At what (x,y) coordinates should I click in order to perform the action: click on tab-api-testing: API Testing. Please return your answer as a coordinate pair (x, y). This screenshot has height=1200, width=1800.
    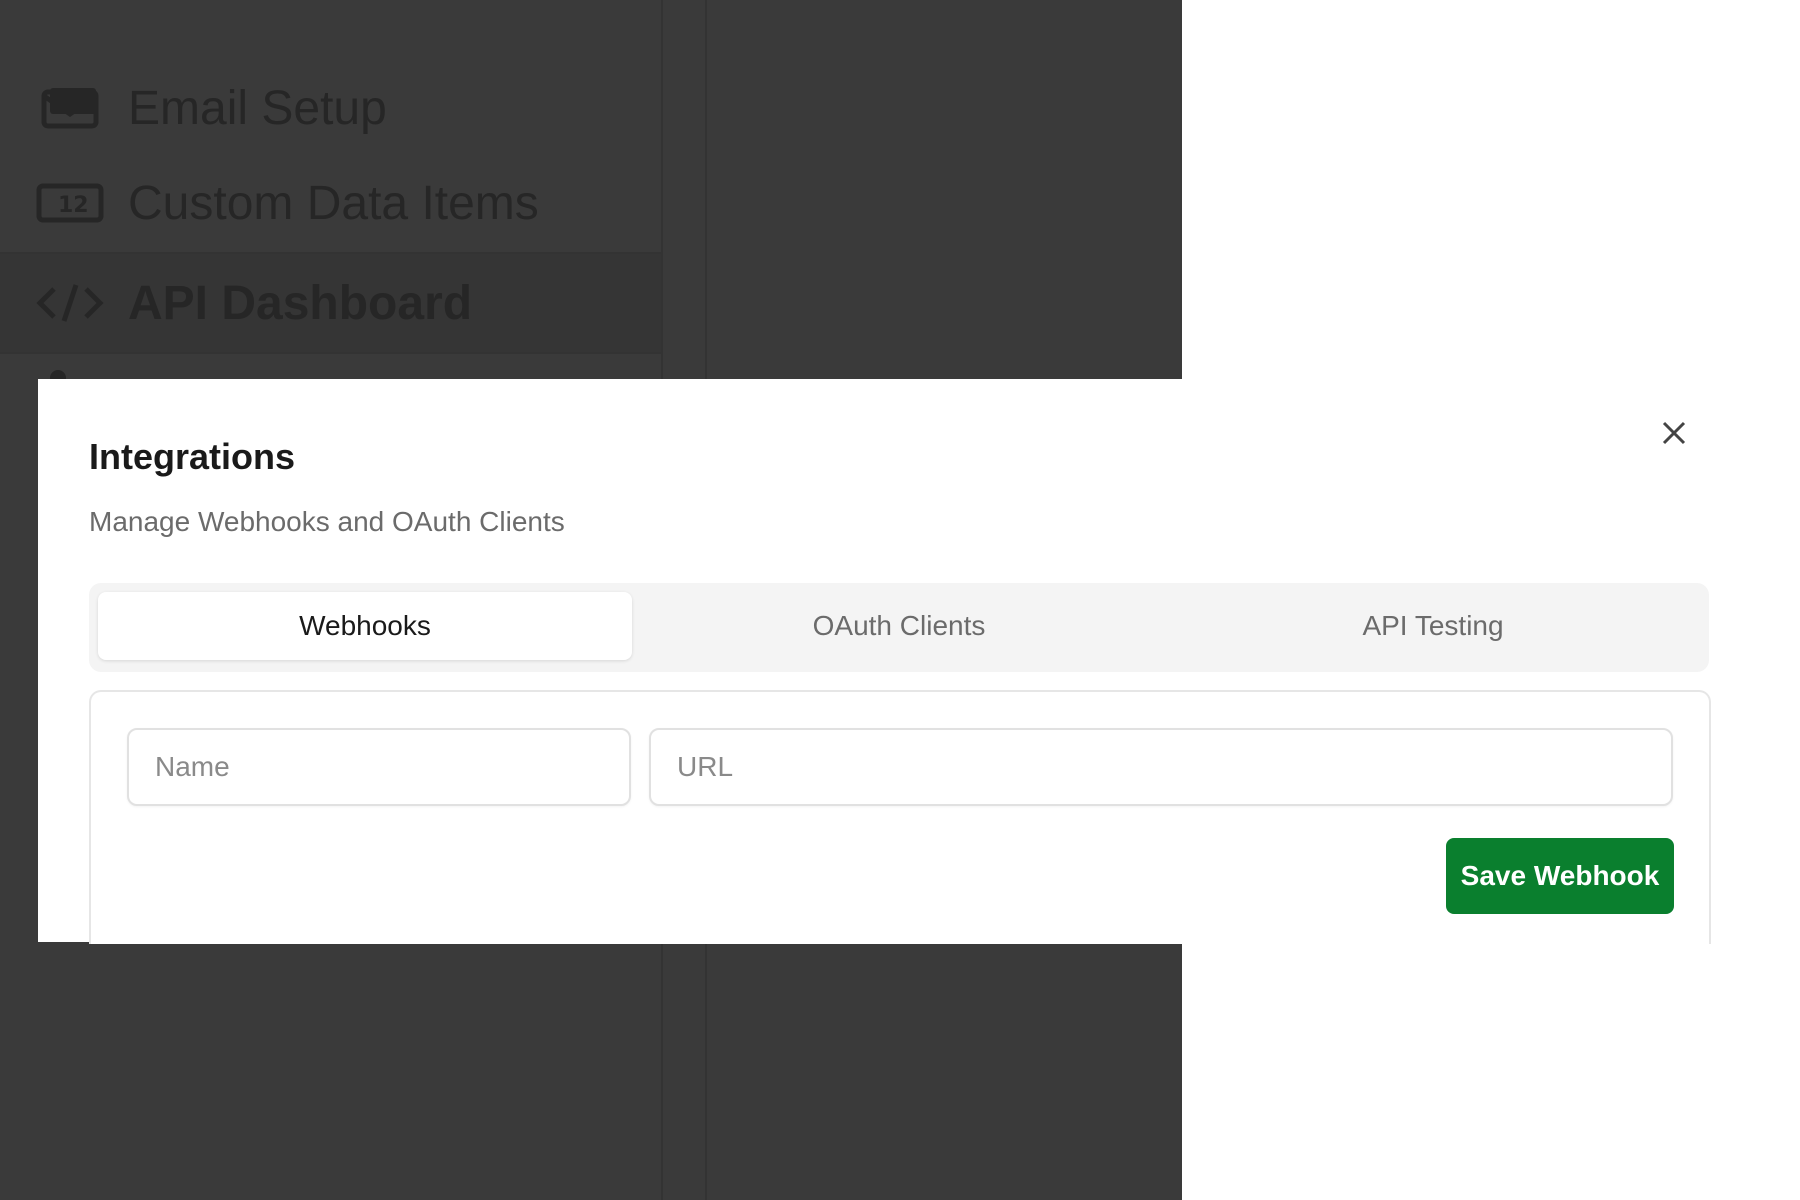
    Looking at the image, I should click on (1433, 626).